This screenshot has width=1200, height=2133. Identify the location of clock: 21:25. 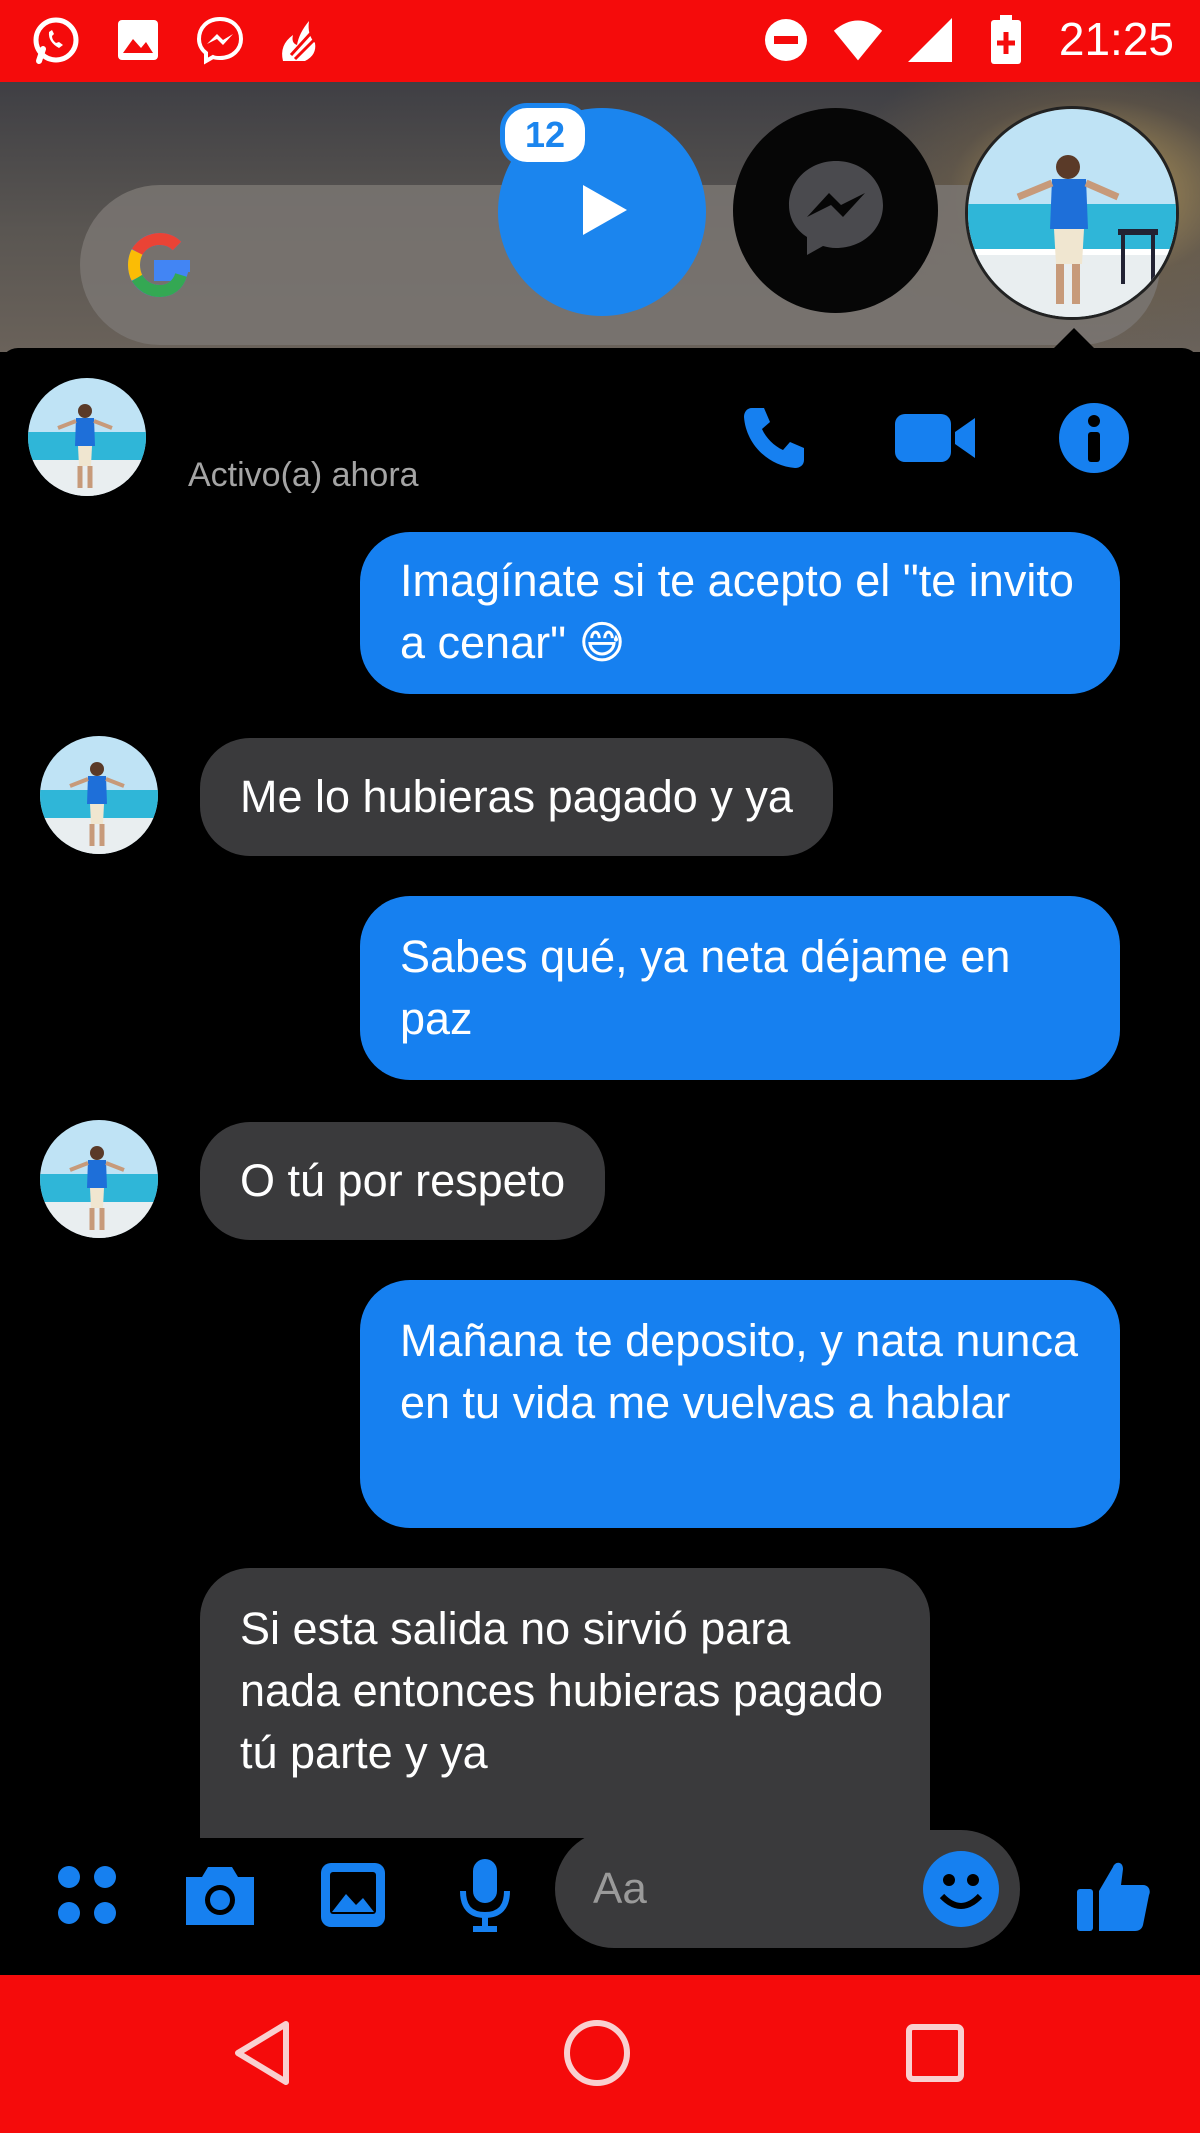
(1116, 39).